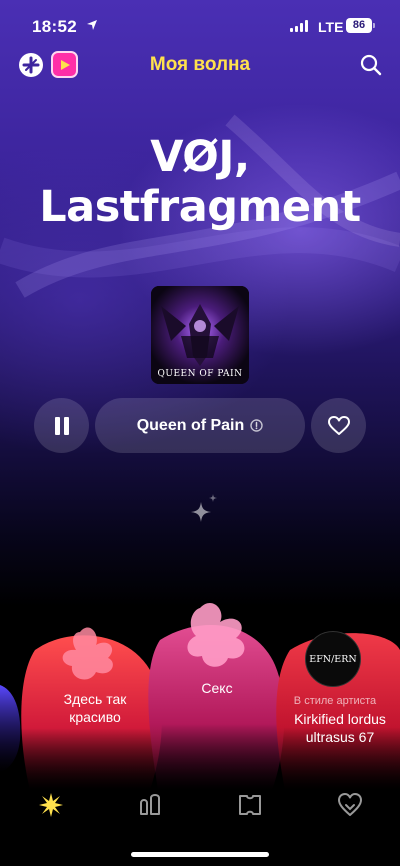 The image size is (400, 866). What do you see at coordinates (339, 728) in the screenshot?
I see `mood-label-artist: Kirkified lordus ultrasus 67` at bounding box center [339, 728].